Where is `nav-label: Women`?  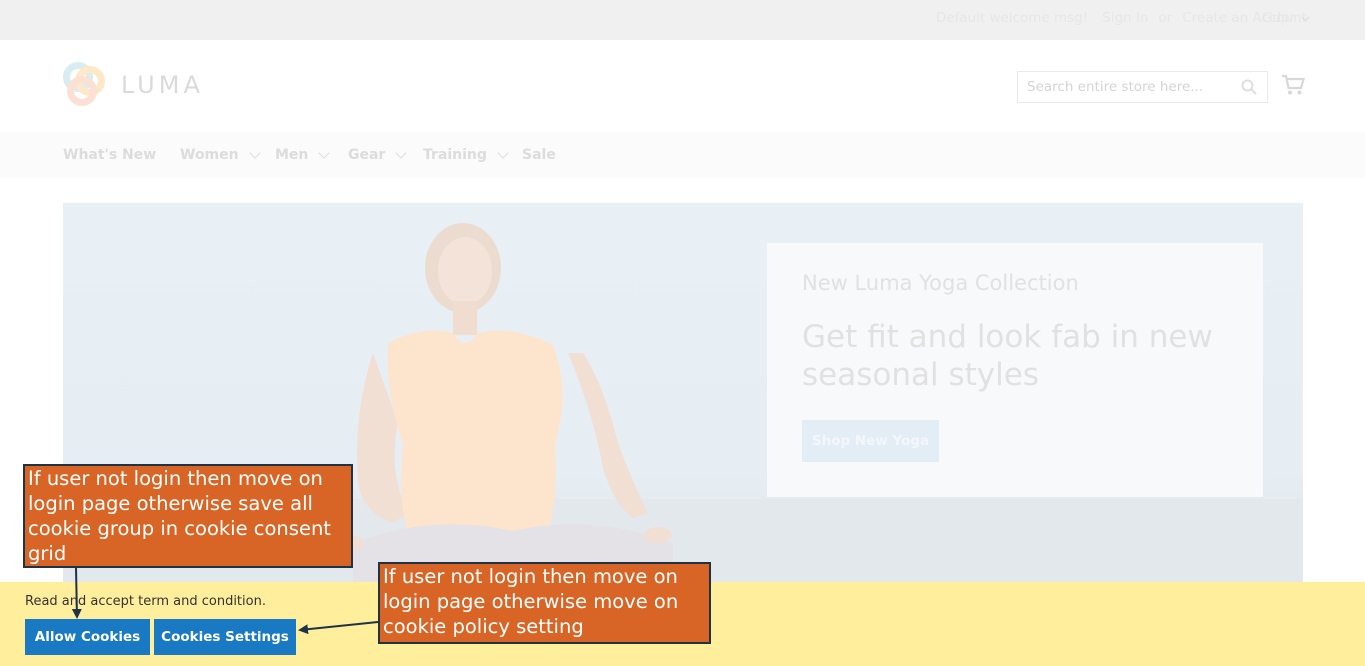
nav-label: Women is located at coordinates (209, 155).